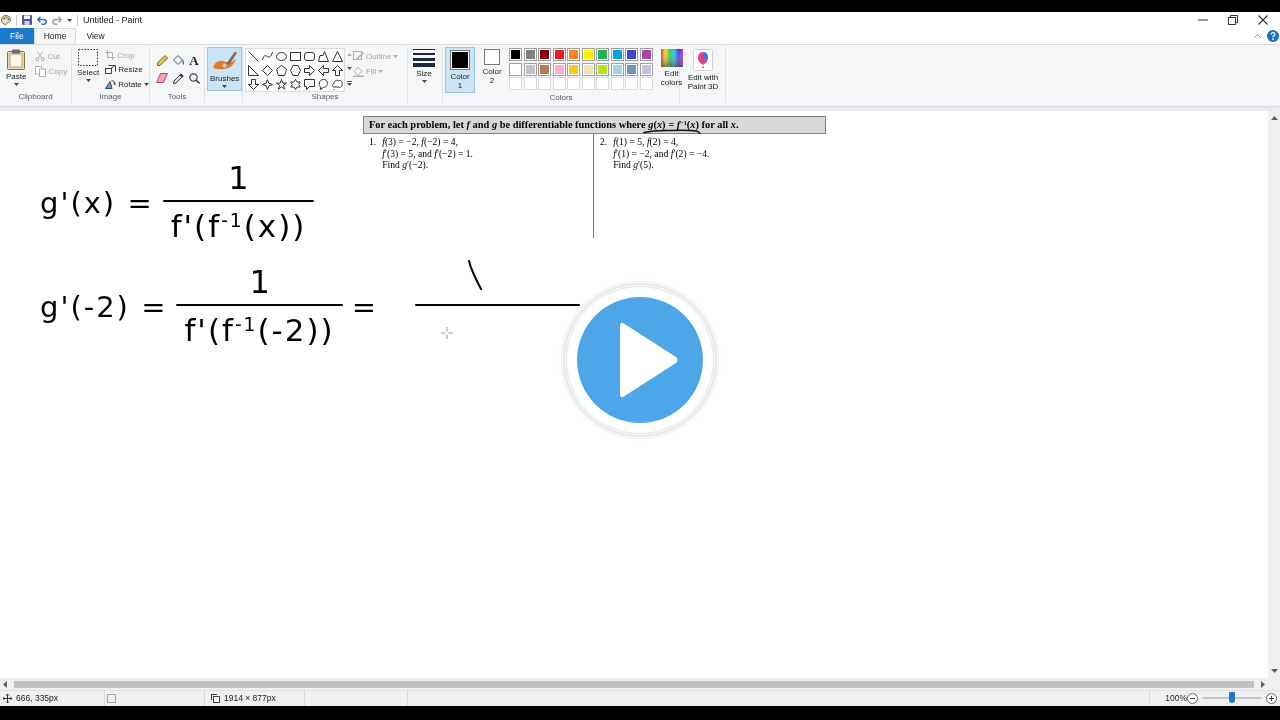 This screenshot has width=1280, height=720. Describe the element at coordinates (323, 84) in the screenshot. I see `oval-callout-icon` at that location.